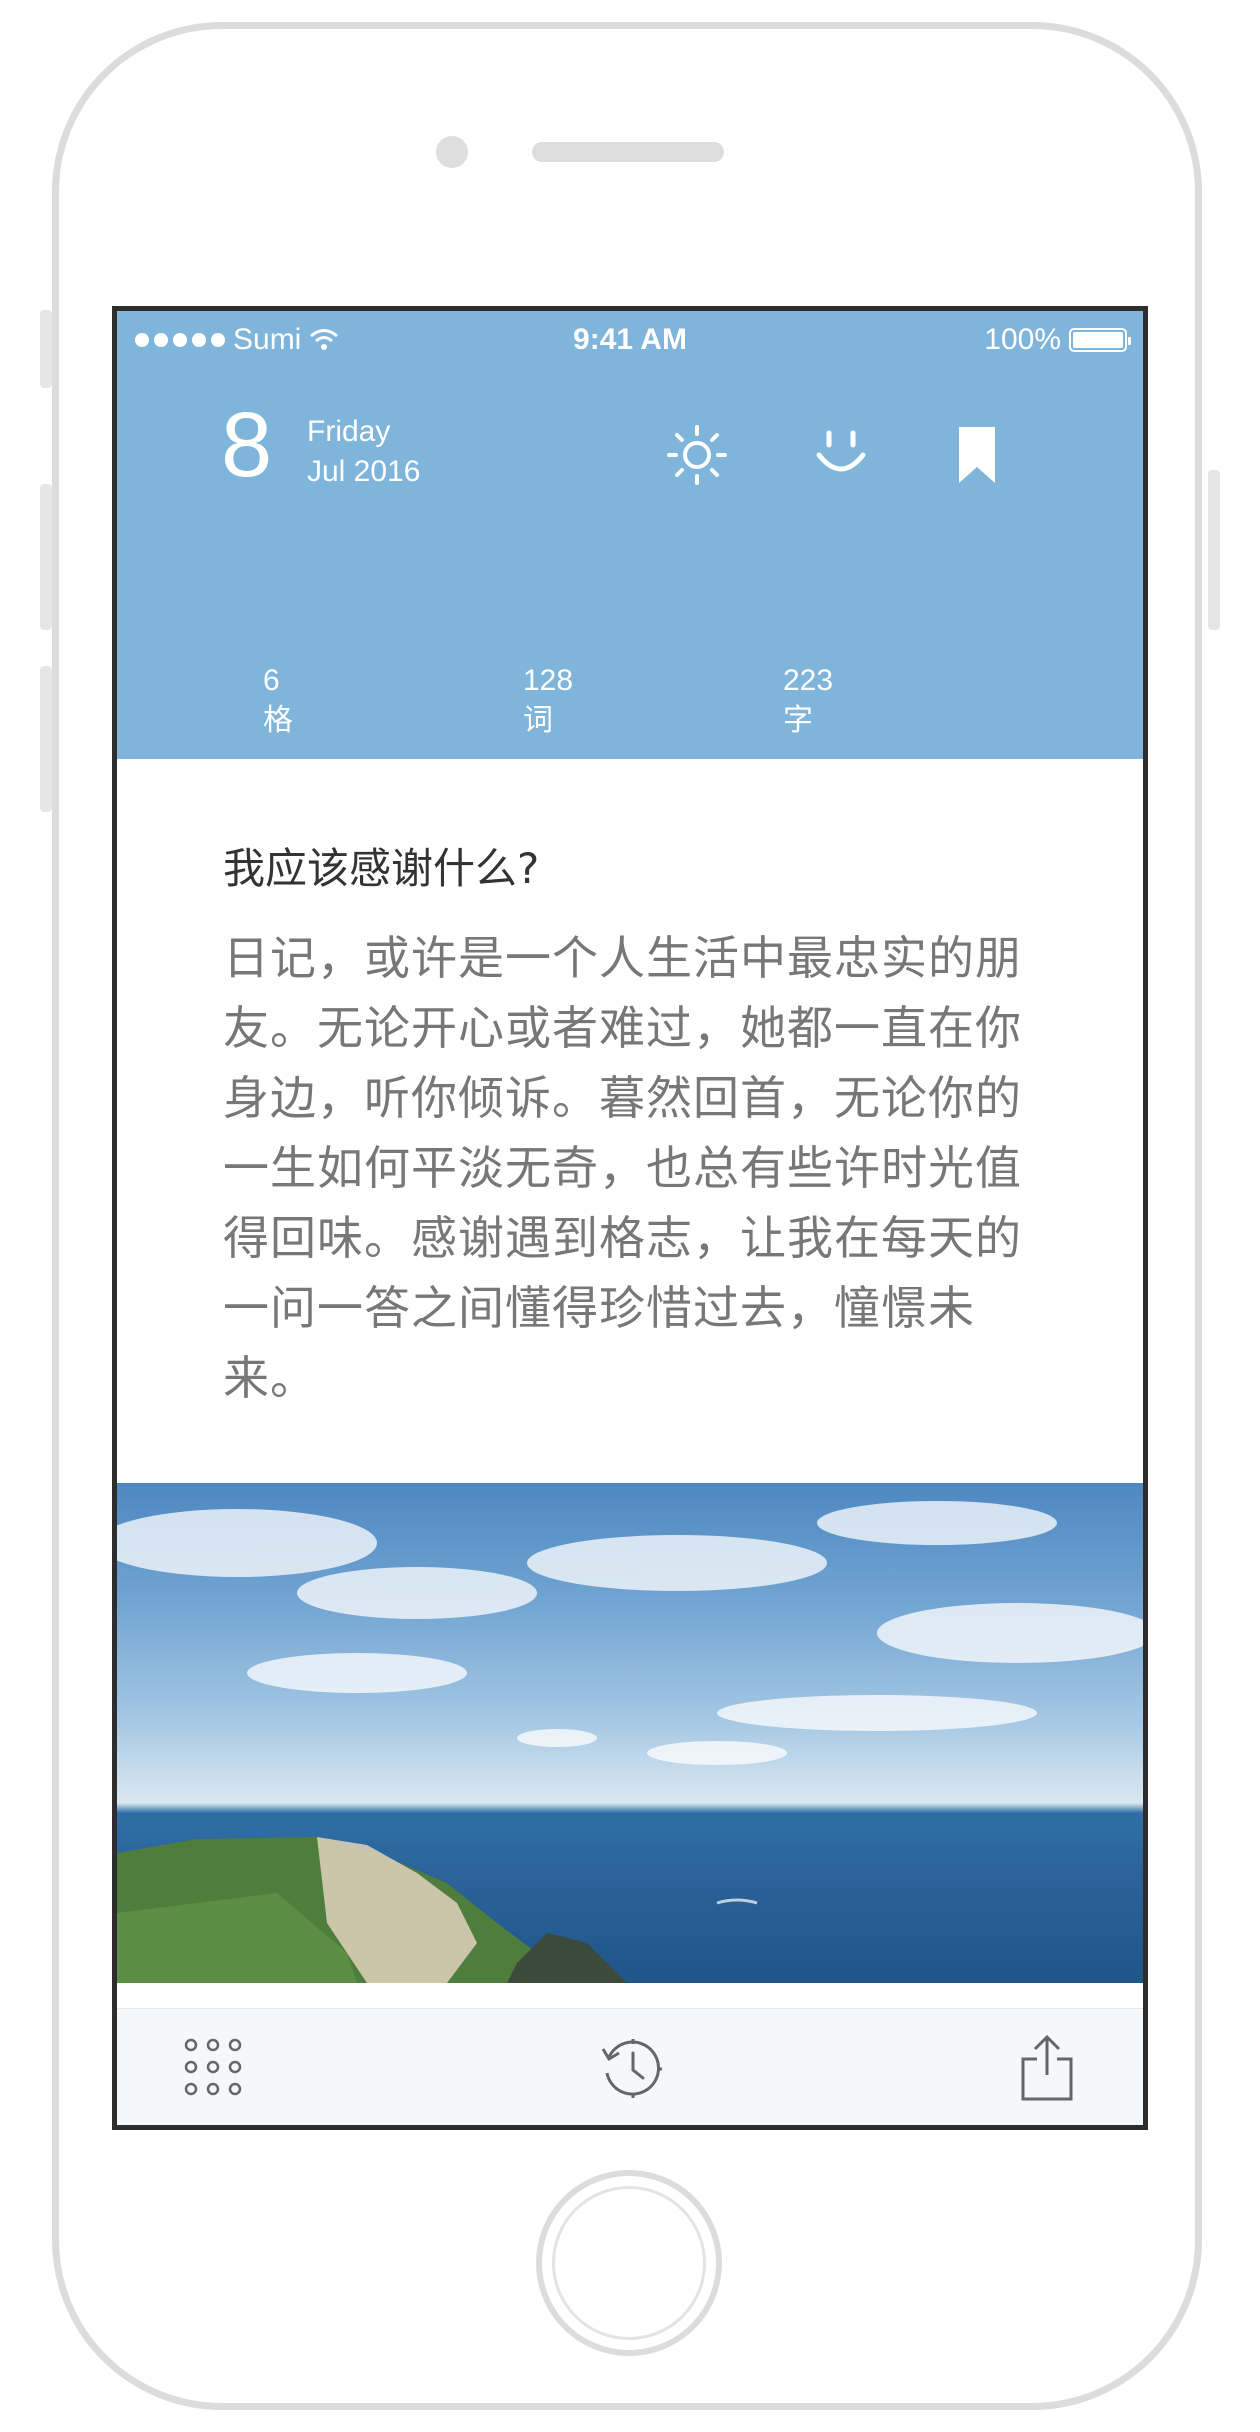 This screenshot has height=2432, width=1260. What do you see at coordinates (278, 701) in the screenshot?
I see `stat-cells: 6 格` at bounding box center [278, 701].